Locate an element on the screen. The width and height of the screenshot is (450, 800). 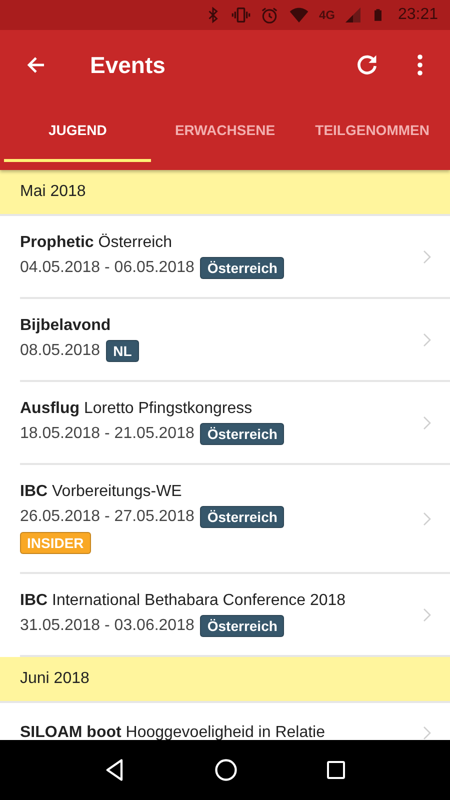
event-dates: 08.05.2018 is located at coordinates (60, 351).